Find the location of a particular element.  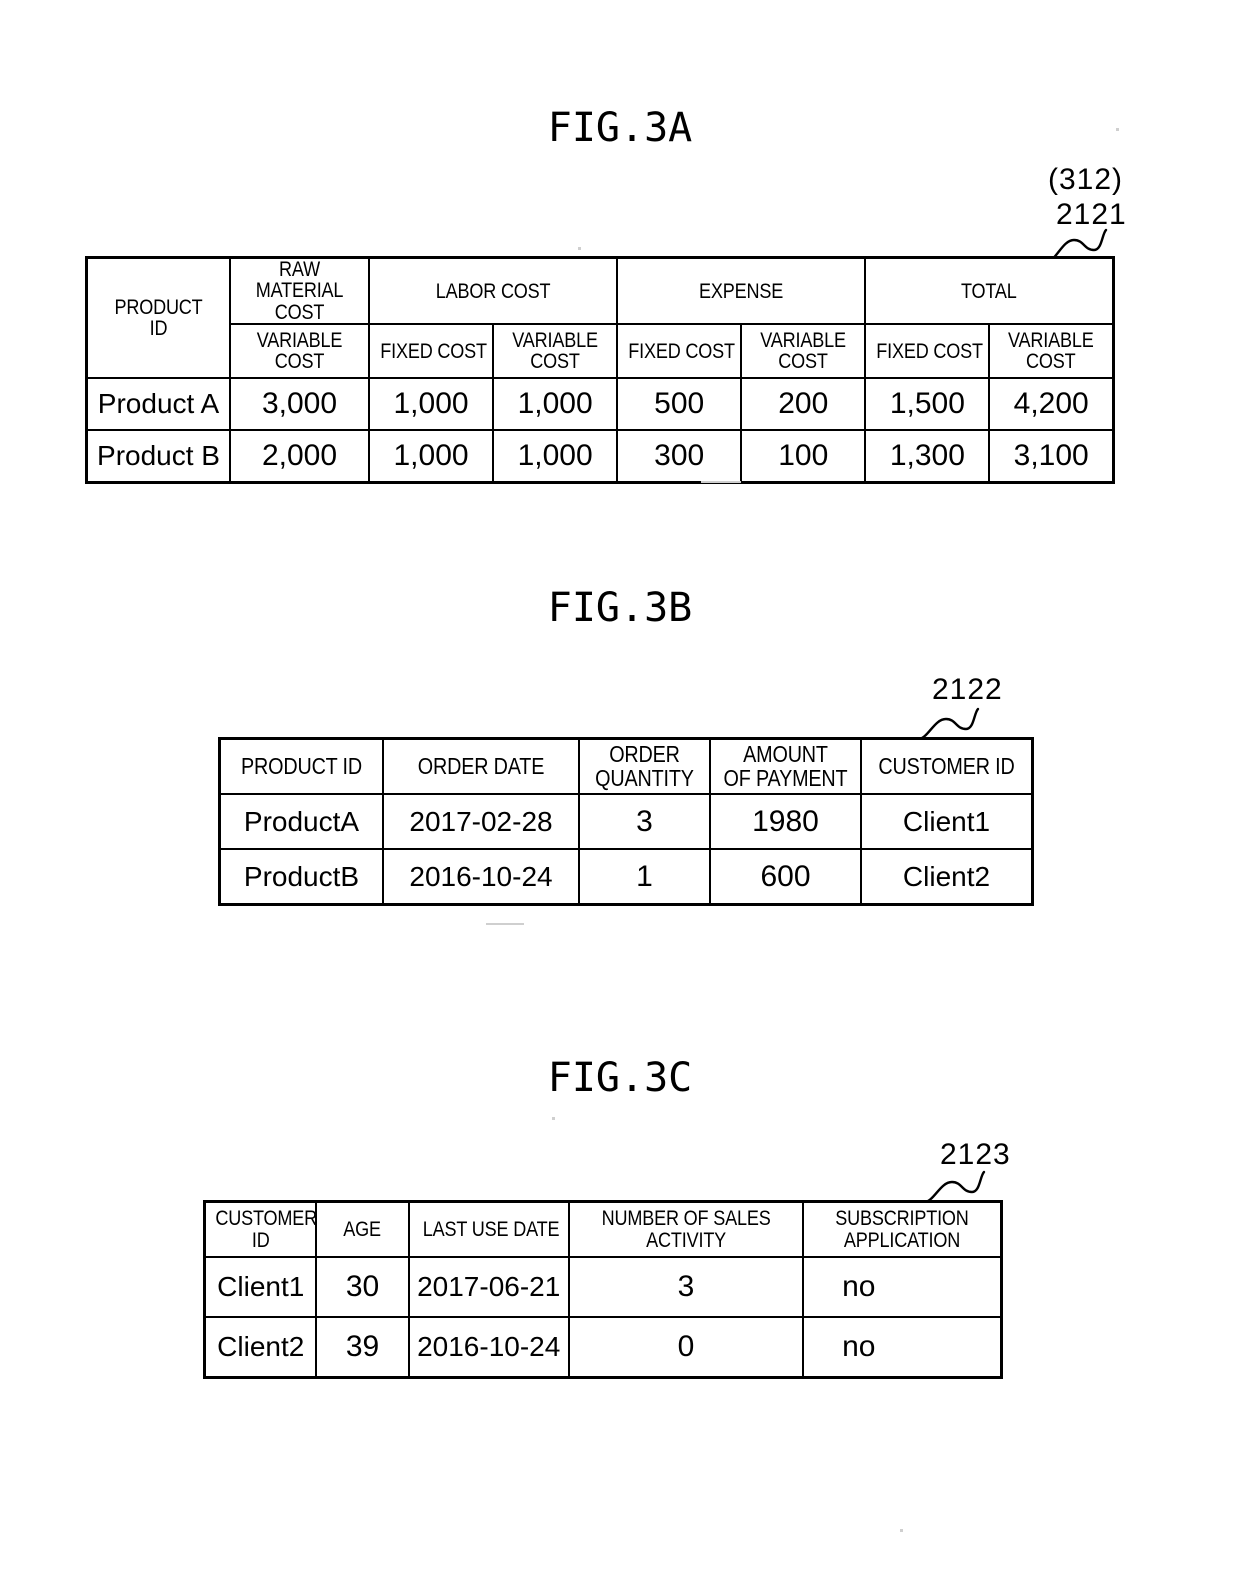

cell-amount-of-payment: 600 is located at coordinates (785, 877).